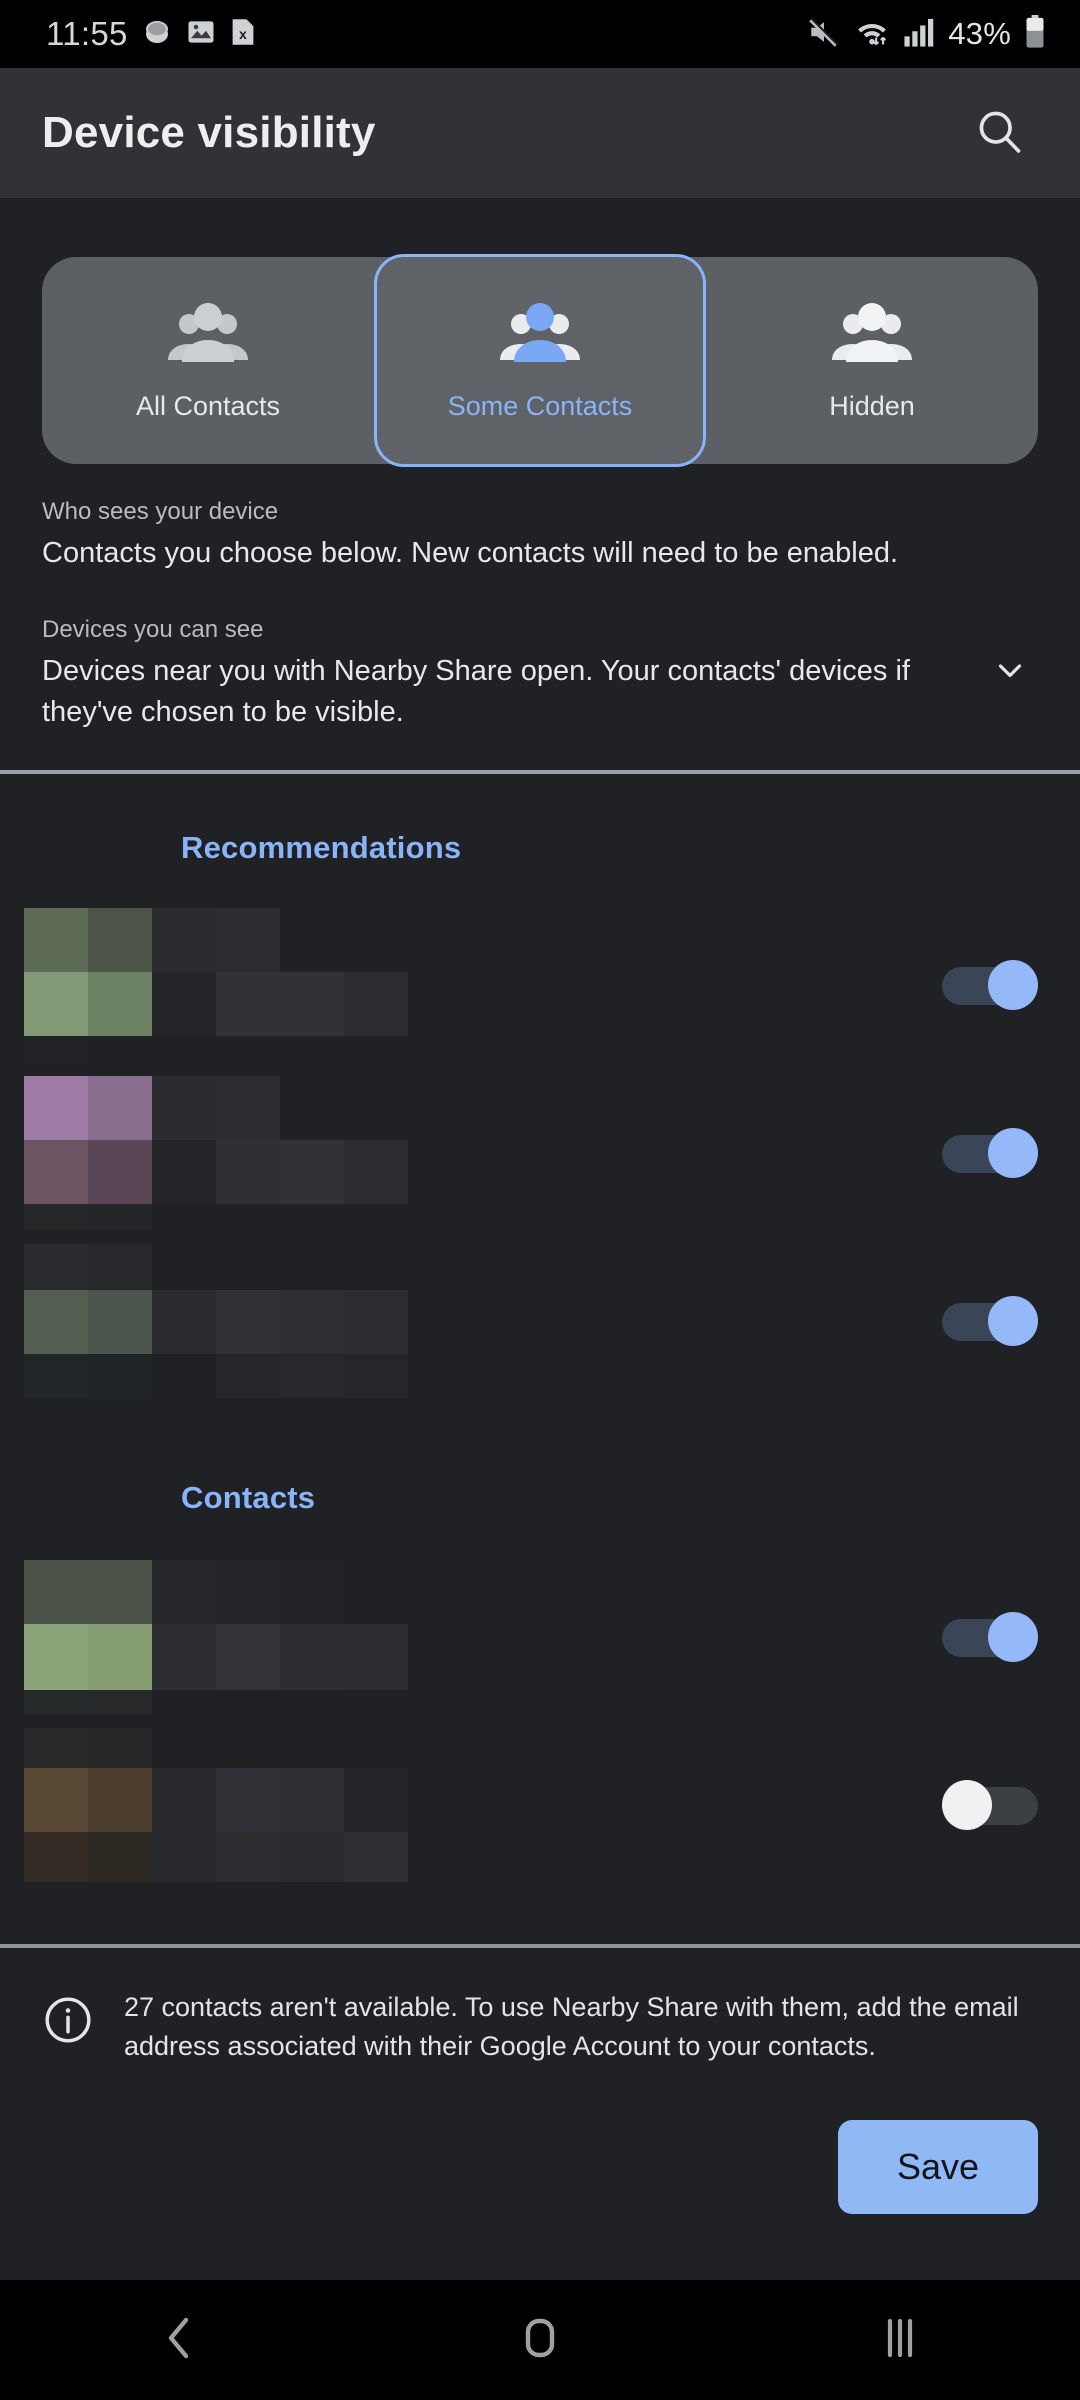 The height and width of the screenshot is (2400, 1080). What do you see at coordinates (540, 34) in the screenshot?
I see `status-bar: 11:55 x 43%` at bounding box center [540, 34].